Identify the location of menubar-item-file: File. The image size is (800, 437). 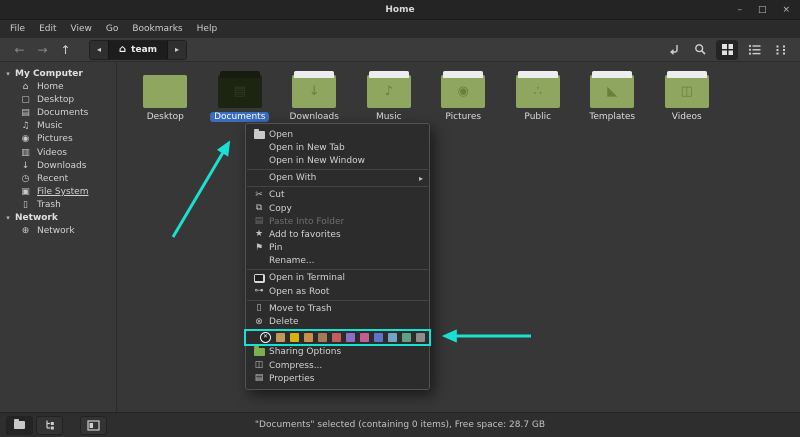
(17, 29).